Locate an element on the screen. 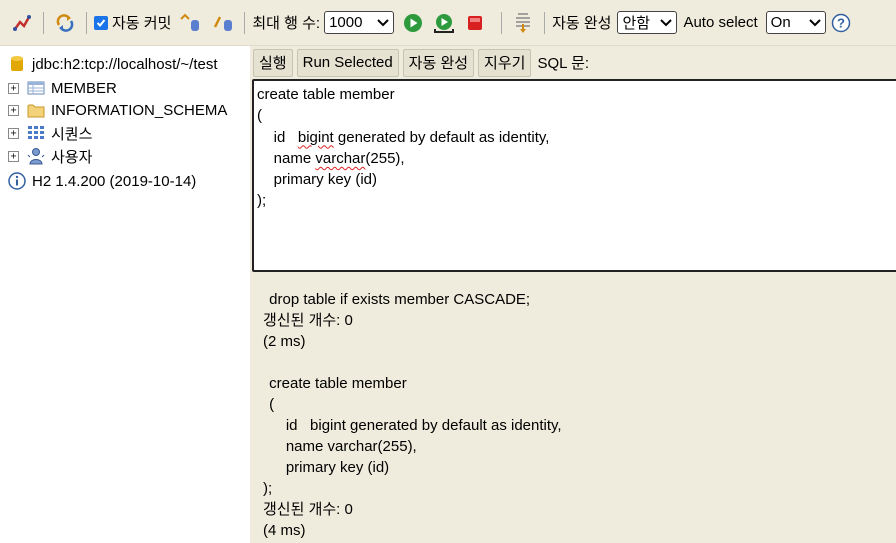  sequence-icon is located at coordinates (36, 133).